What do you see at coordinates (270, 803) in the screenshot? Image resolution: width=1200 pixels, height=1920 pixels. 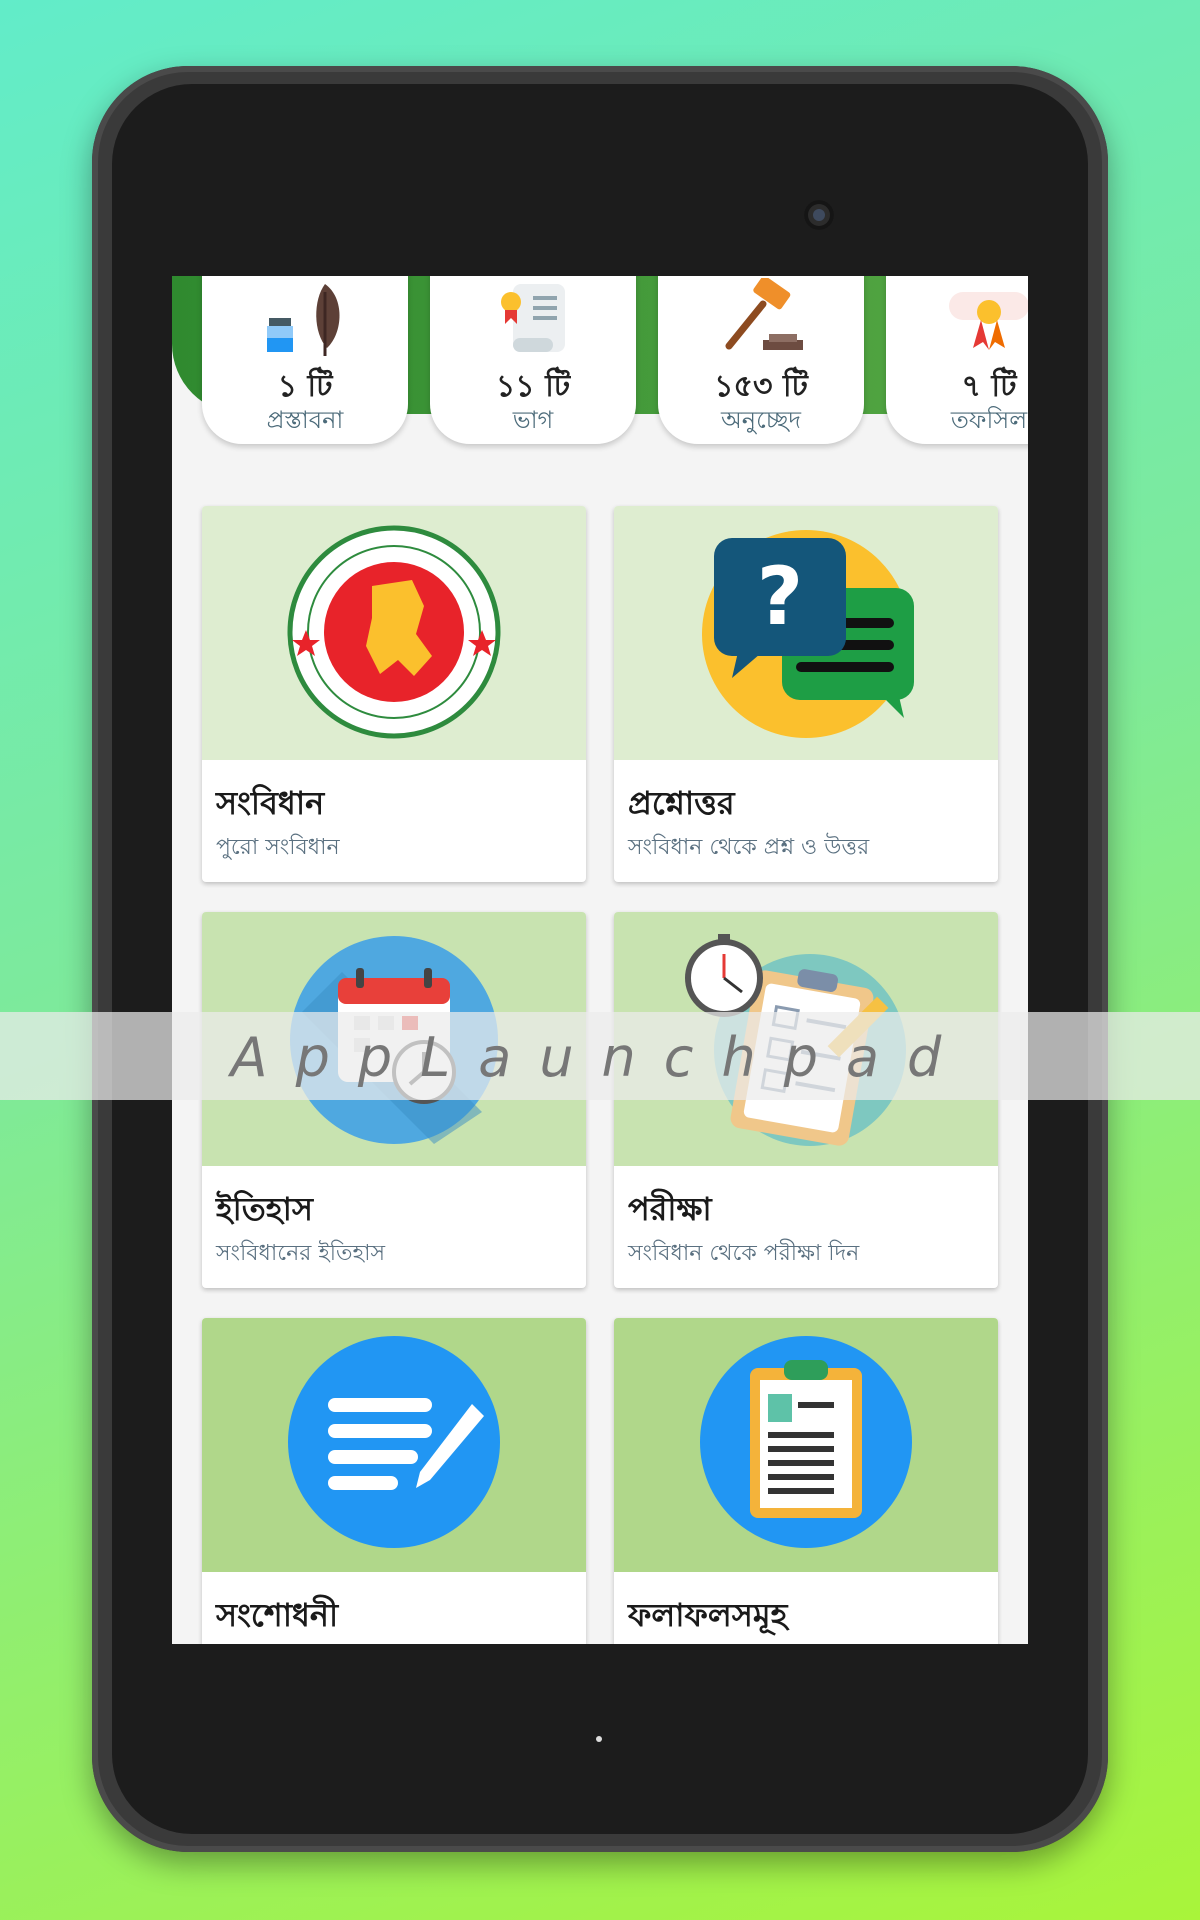 I see `card-title: সংবিধান` at bounding box center [270, 803].